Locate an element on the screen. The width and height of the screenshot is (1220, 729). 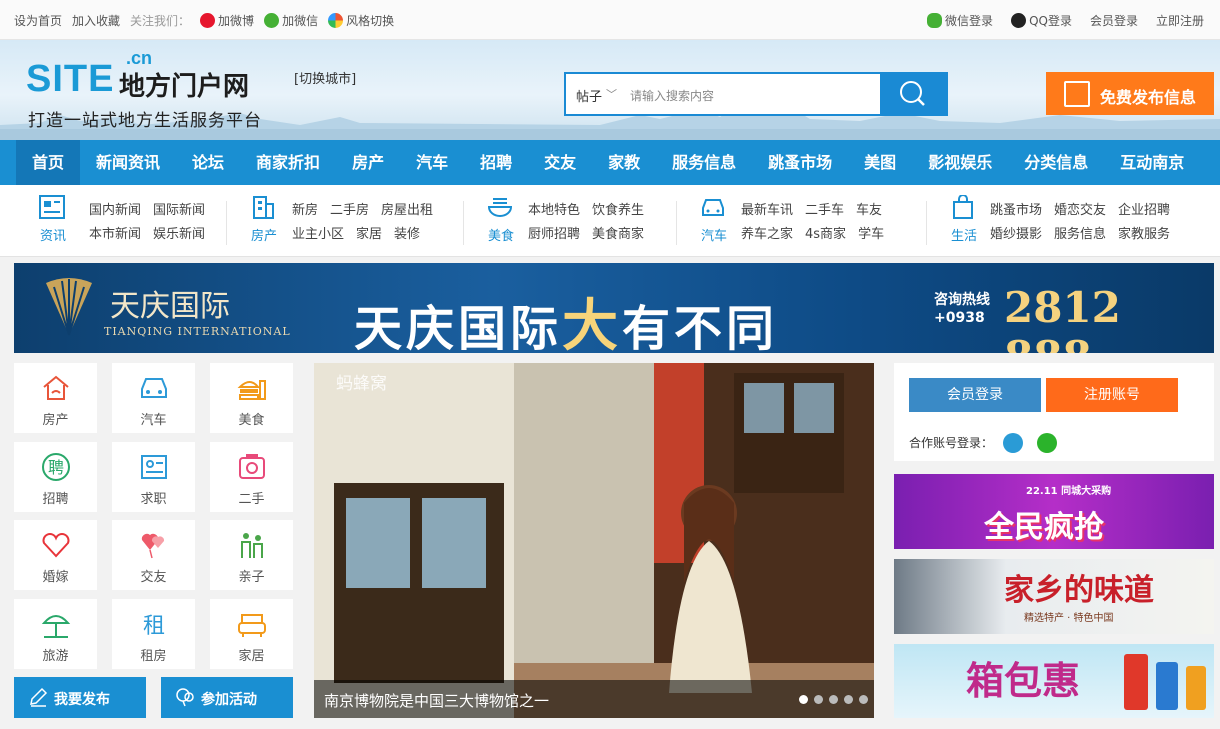
publish-button: 我要发布 is located at coordinates (80, 697).